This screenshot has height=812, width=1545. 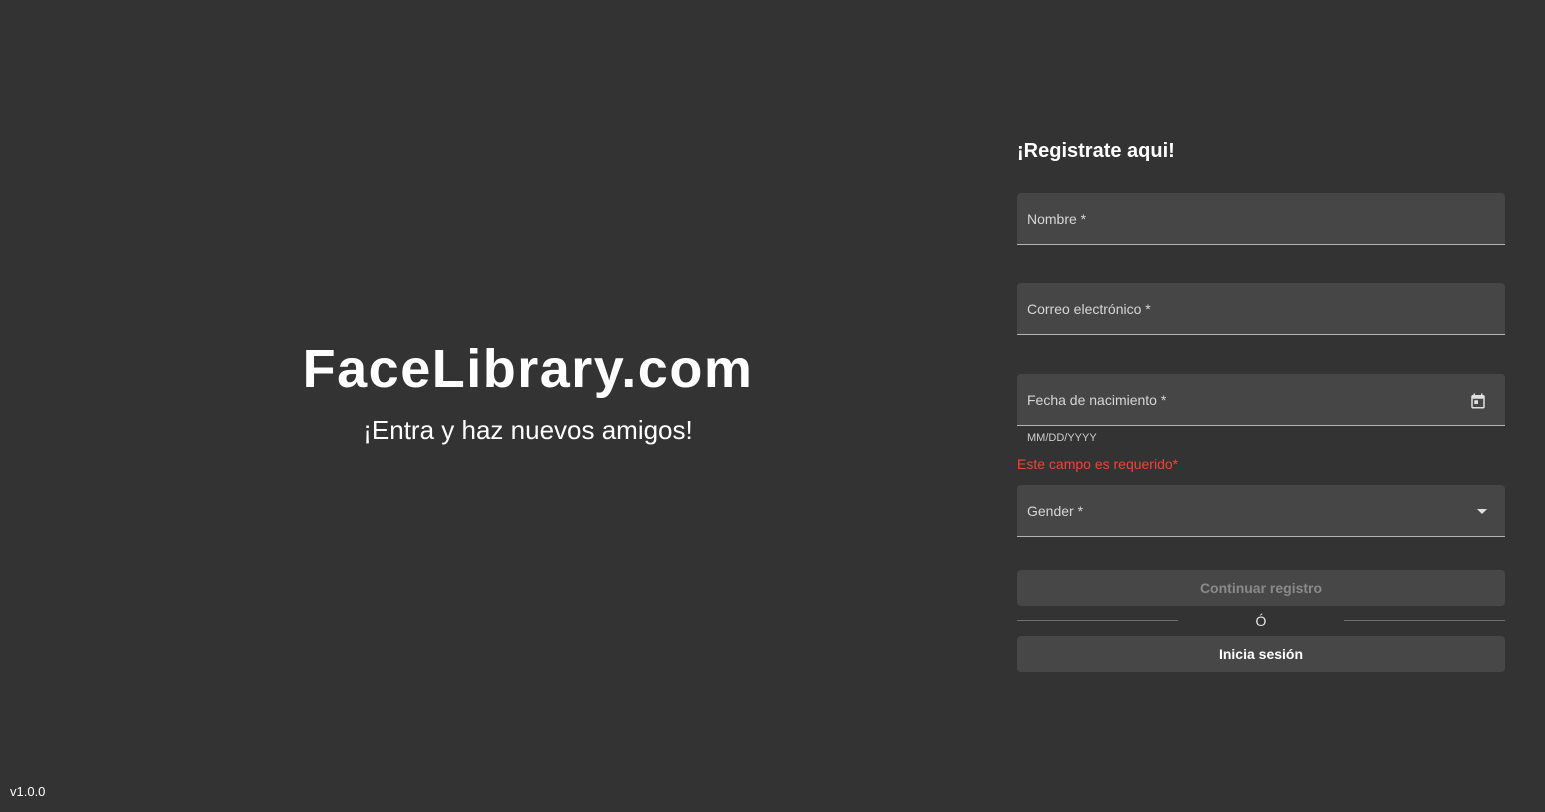 I want to click on calendar-icon, so click(x=1478, y=401).